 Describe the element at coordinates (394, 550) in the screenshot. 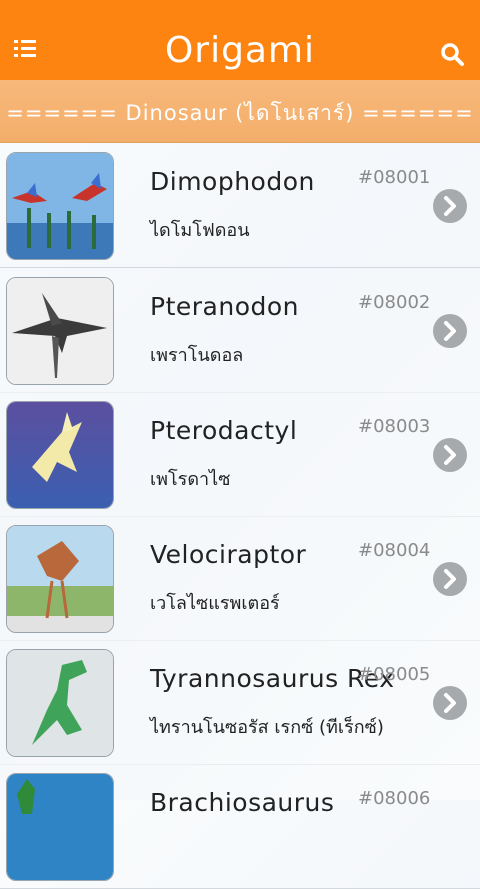

I see `item-code: #08004` at that location.